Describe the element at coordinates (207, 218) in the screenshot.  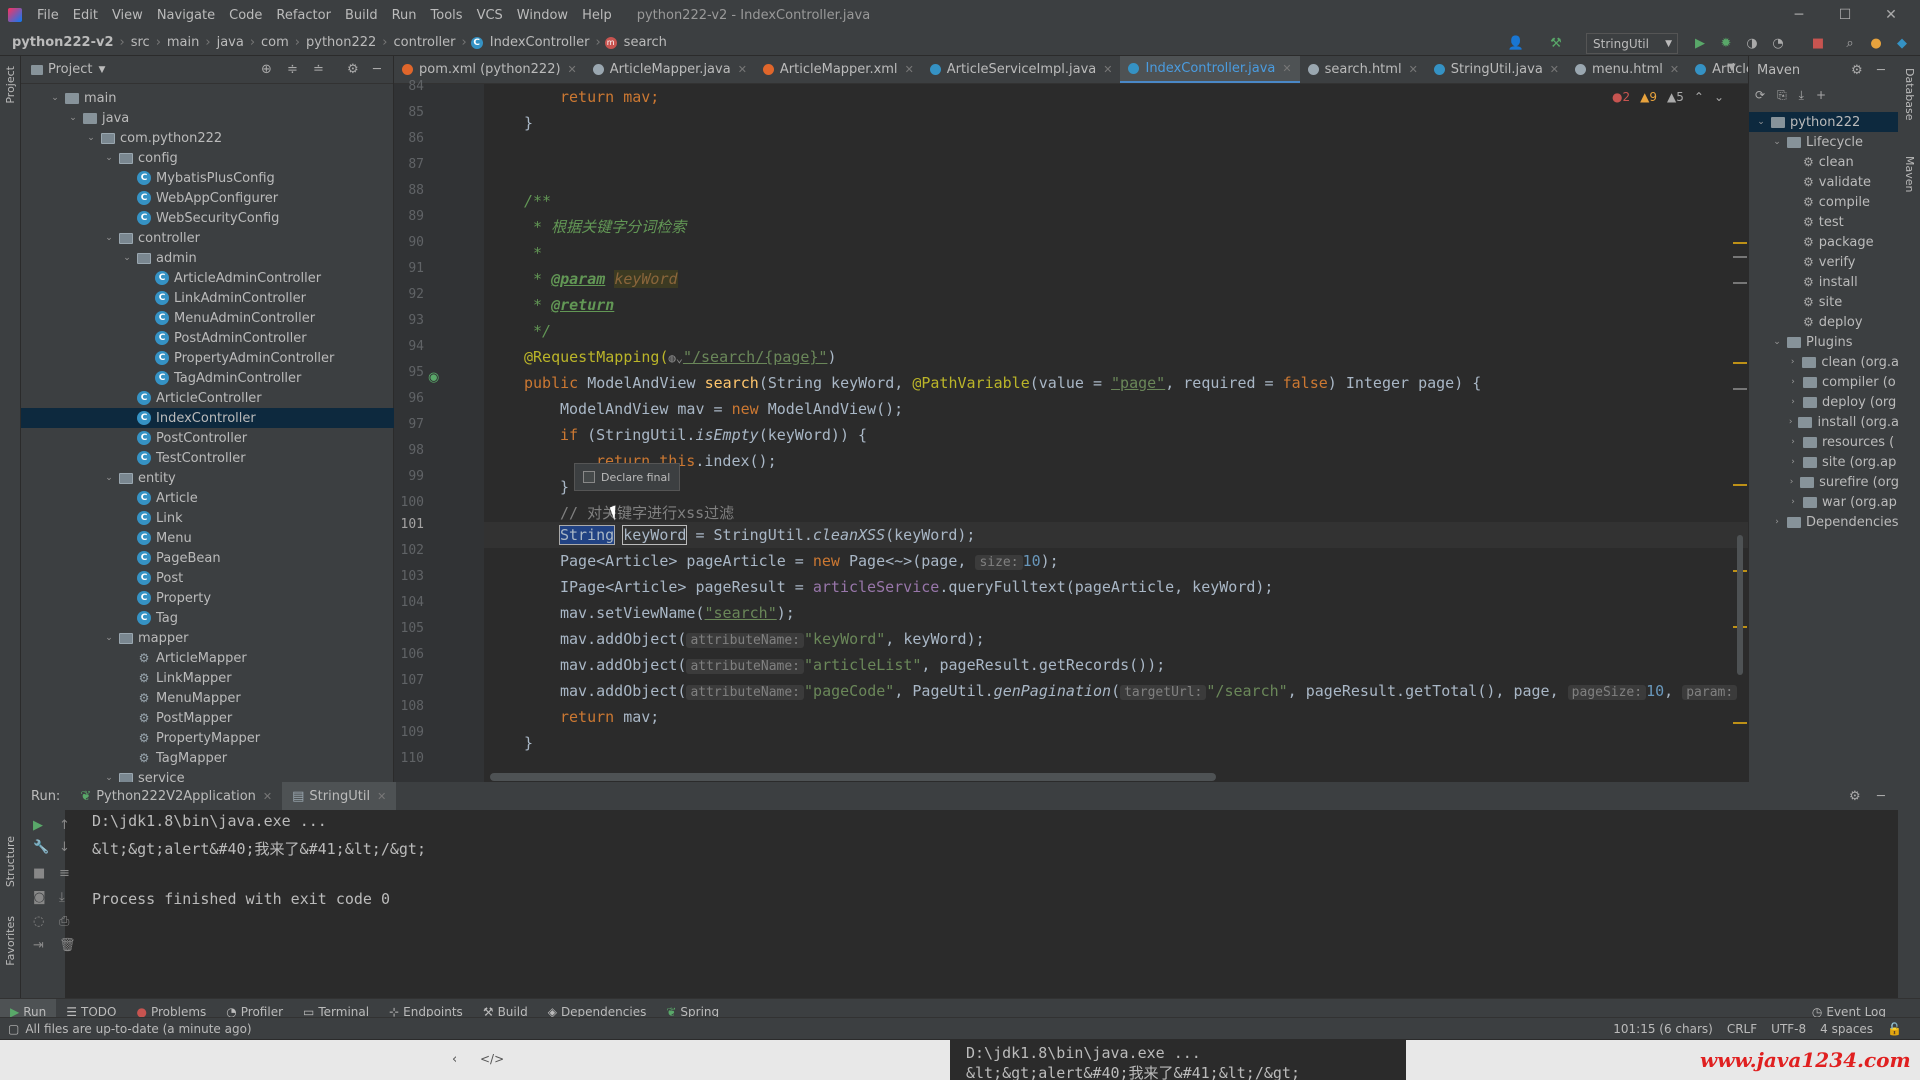
I see `tree-item: C WebSecurityConfig` at that location.